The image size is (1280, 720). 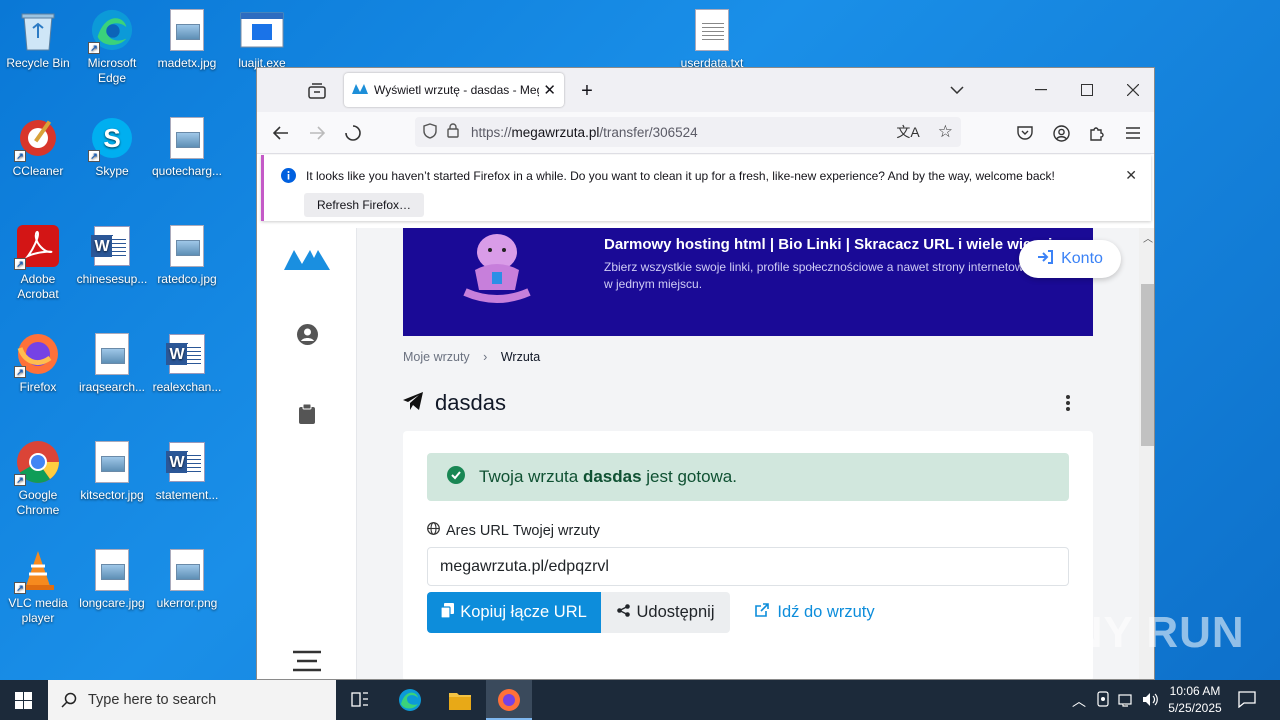 I want to click on share-url-field: megawrzuta.pl/edpqzrvl, so click(x=748, y=566).